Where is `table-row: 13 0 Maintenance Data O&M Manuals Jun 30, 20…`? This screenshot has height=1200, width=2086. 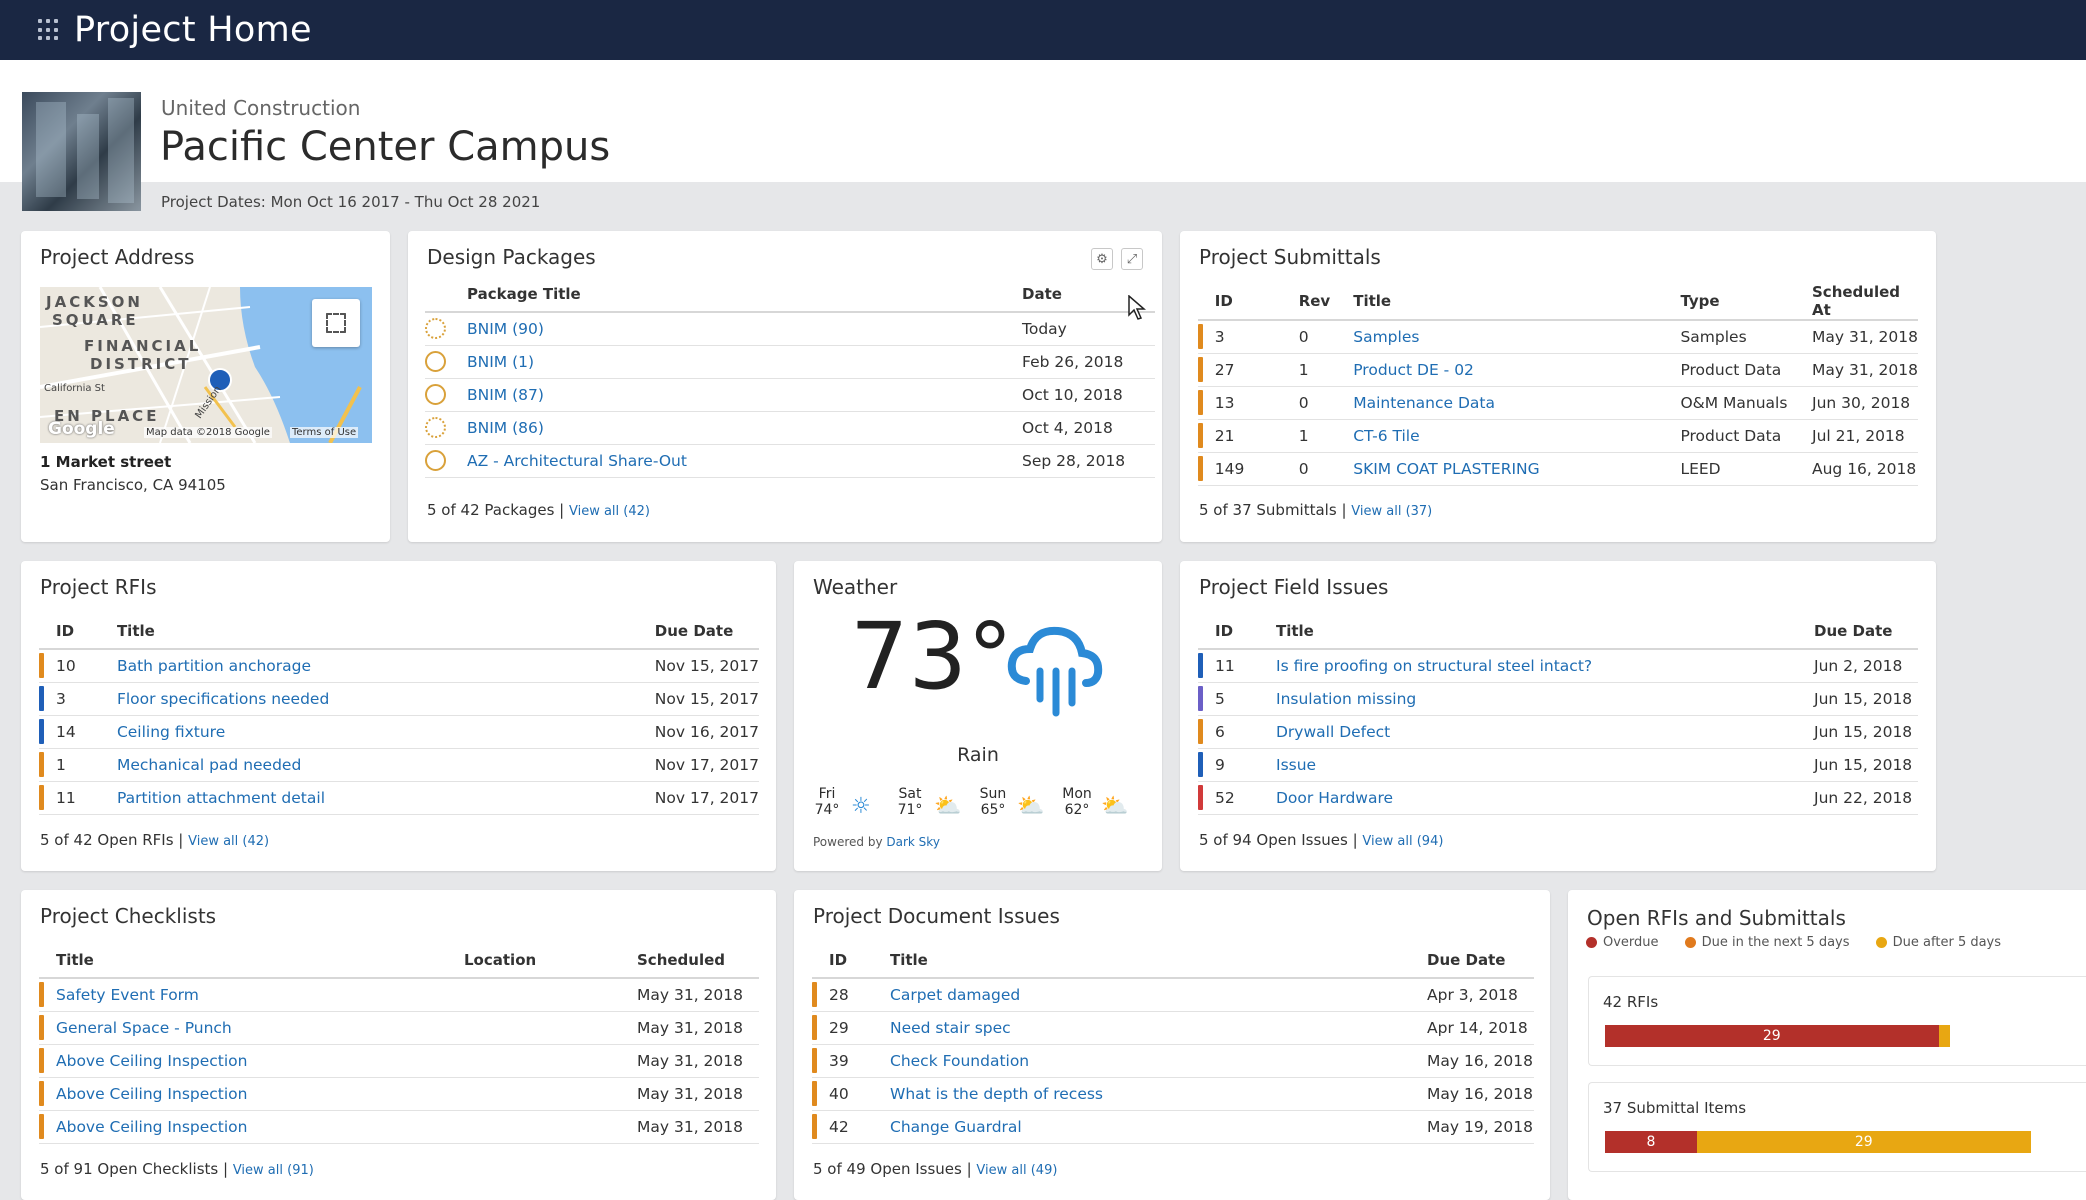 table-row: 13 0 Maintenance Data O&M Manuals Jun 30, 20… is located at coordinates (1558, 403).